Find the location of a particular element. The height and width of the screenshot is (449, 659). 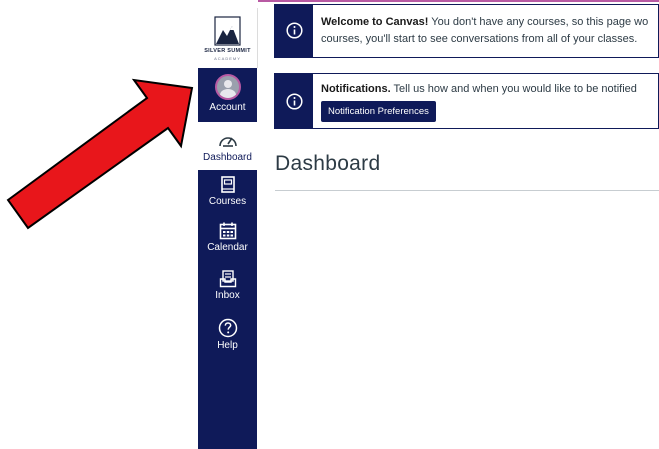

nav-dashboard: Dashboard is located at coordinates (227, 146).